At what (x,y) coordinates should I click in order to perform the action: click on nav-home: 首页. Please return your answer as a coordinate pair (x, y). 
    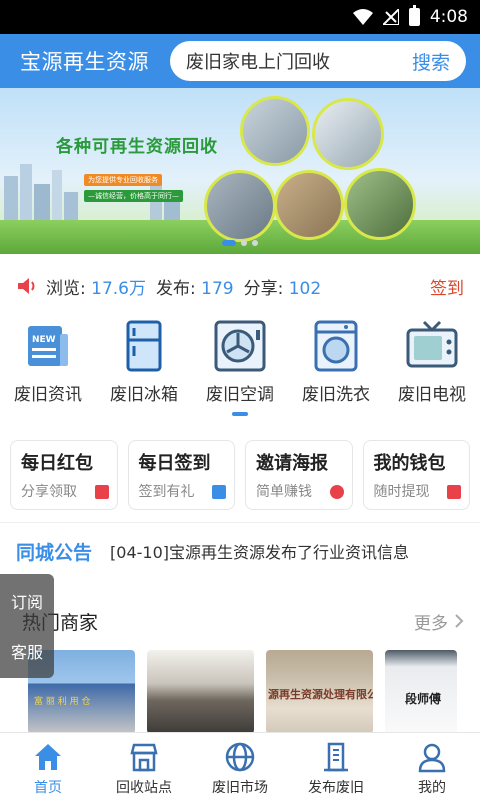
    Looking at the image, I should click on (48, 766).